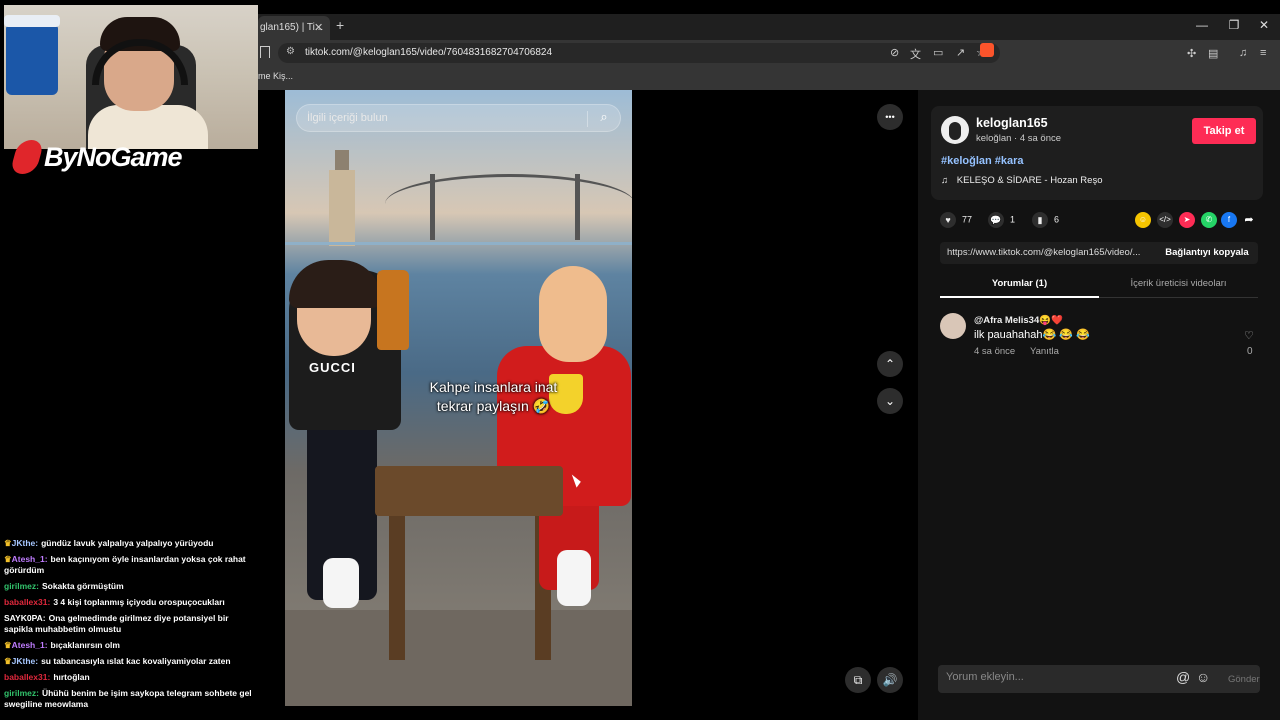 The image size is (1280, 720). I want to click on music-row: ♫ KELEŞO & SİDARE - Hozan Reşo, so click(1022, 180).